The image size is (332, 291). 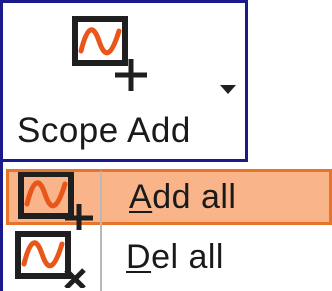 I want to click on mnemonic-a: A, so click(x=141, y=197).